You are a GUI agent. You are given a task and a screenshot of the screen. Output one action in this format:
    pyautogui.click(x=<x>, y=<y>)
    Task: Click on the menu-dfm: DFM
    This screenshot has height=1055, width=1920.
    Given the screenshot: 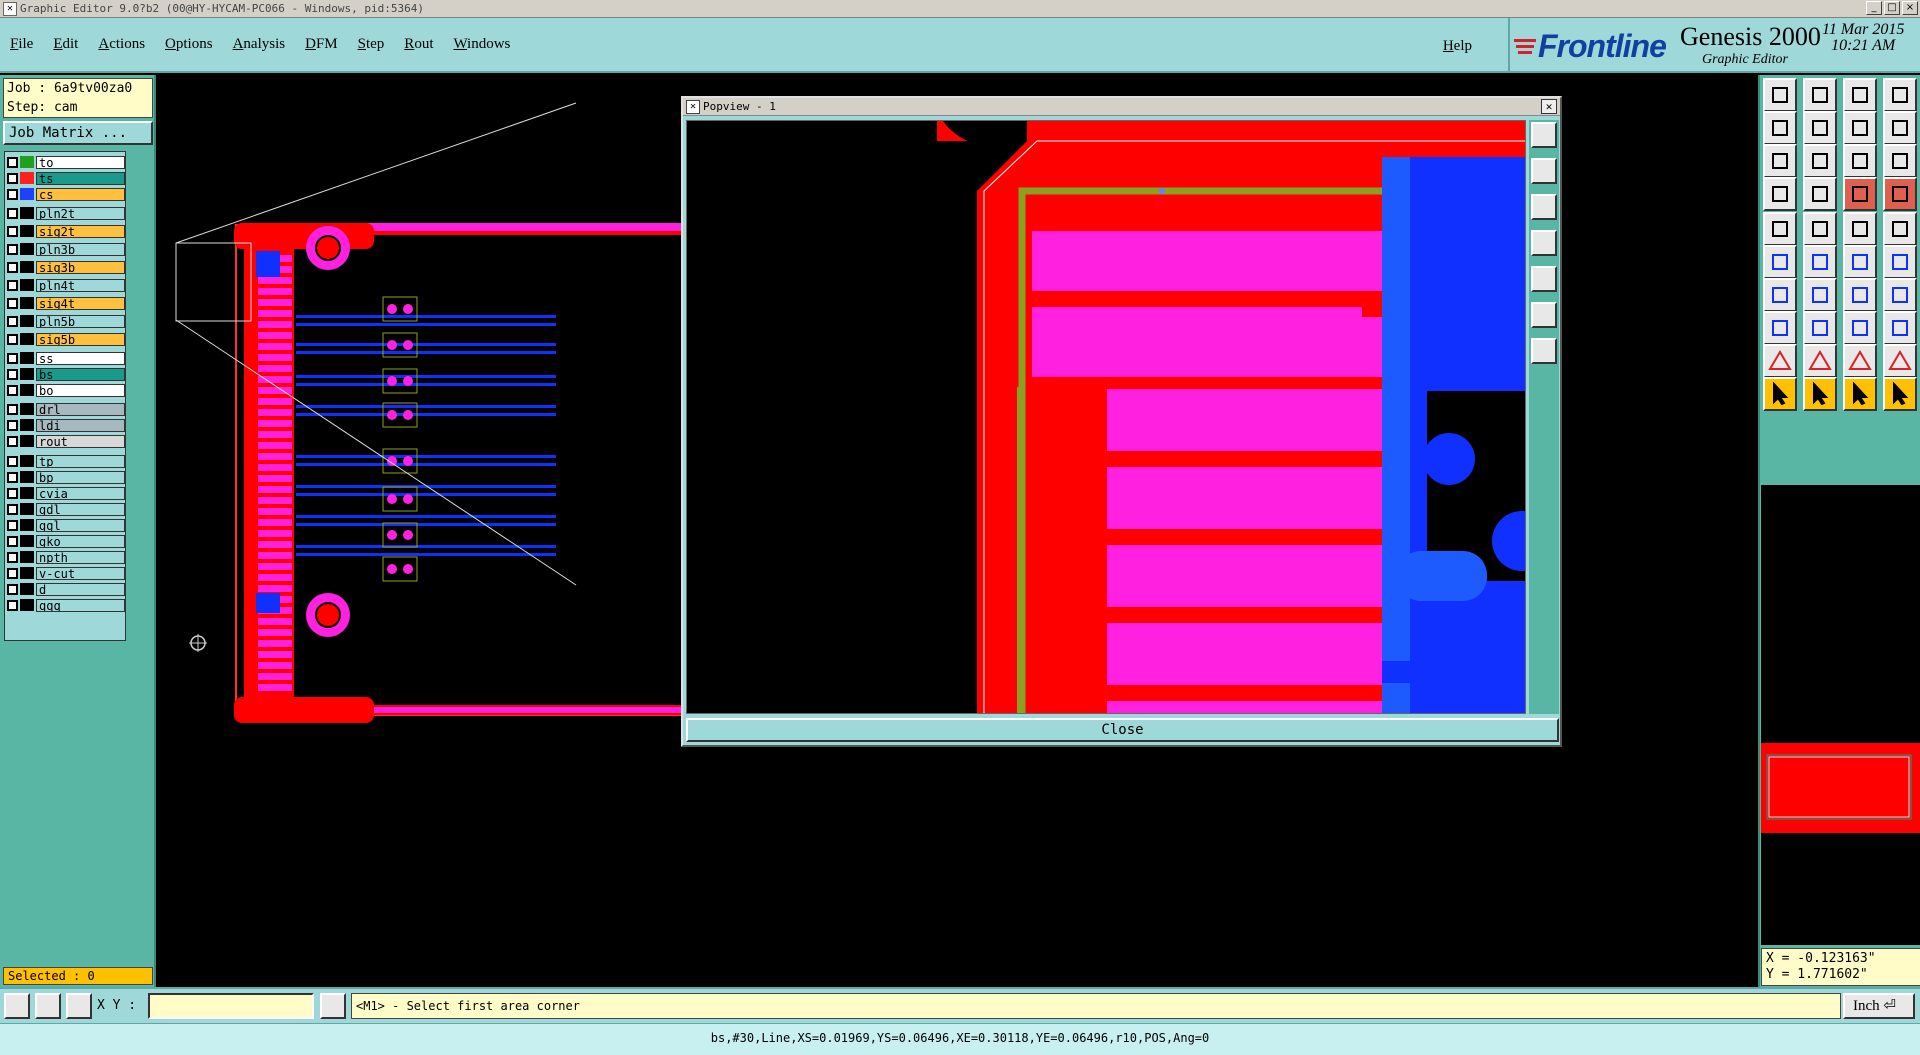 What is the action you would take?
    pyautogui.click(x=321, y=44)
    